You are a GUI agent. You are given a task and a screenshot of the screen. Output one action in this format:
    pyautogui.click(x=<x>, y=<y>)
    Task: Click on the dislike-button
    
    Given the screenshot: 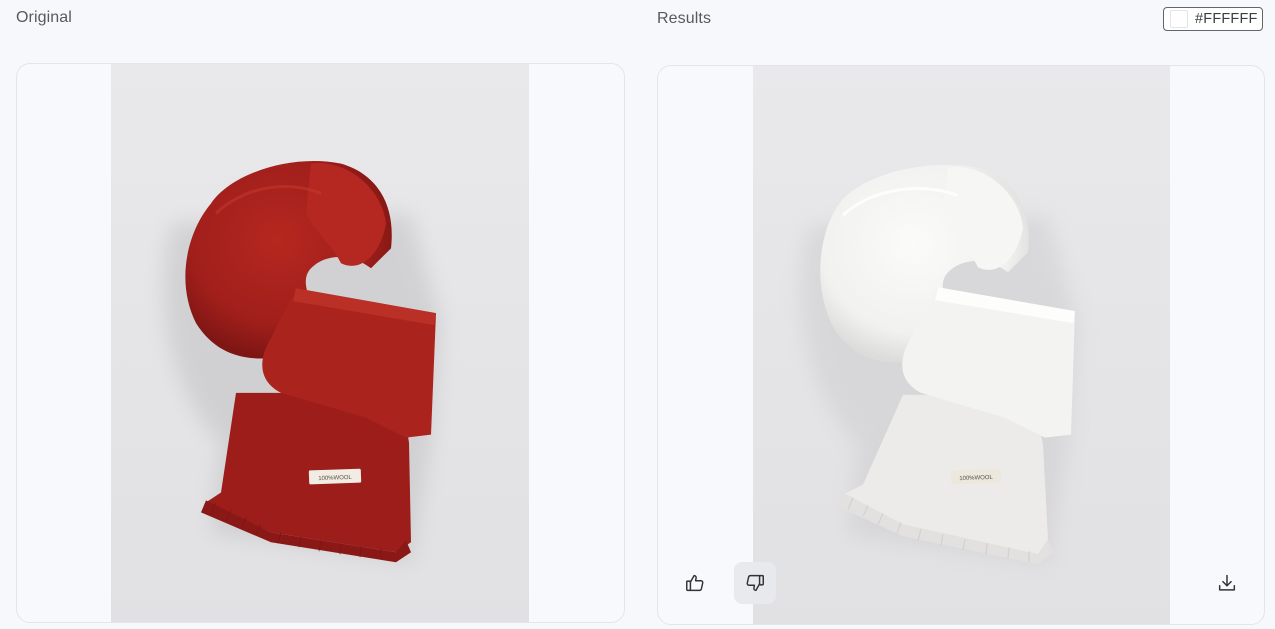 What is the action you would take?
    pyautogui.click(x=755, y=583)
    